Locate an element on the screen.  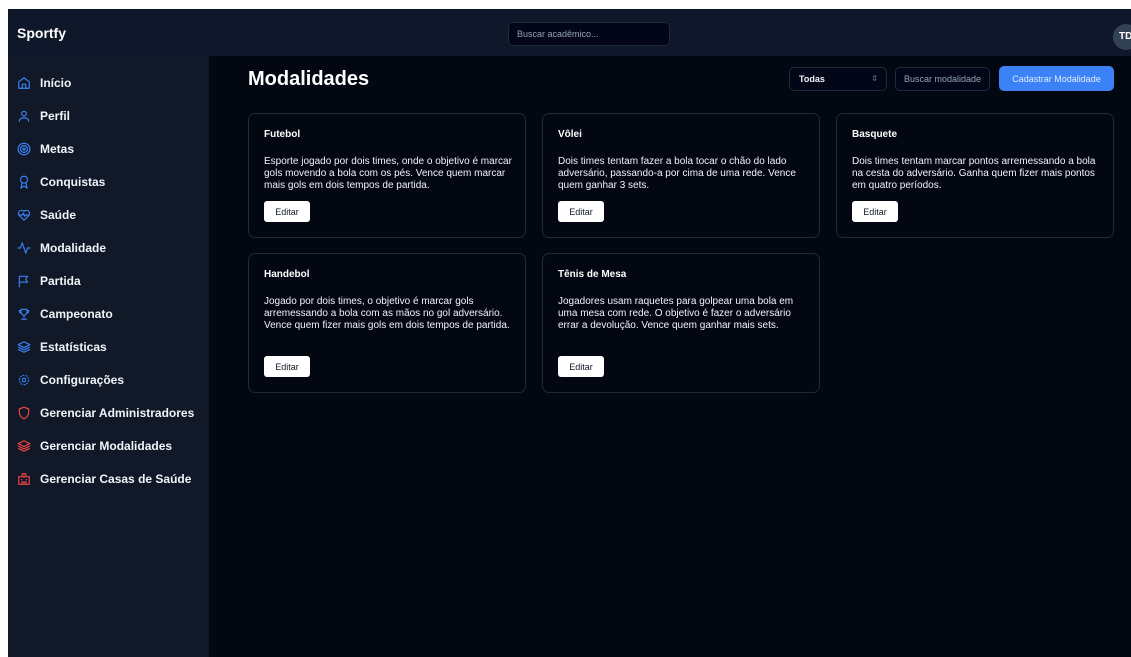
trophy-icon is located at coordinates (24, 314).